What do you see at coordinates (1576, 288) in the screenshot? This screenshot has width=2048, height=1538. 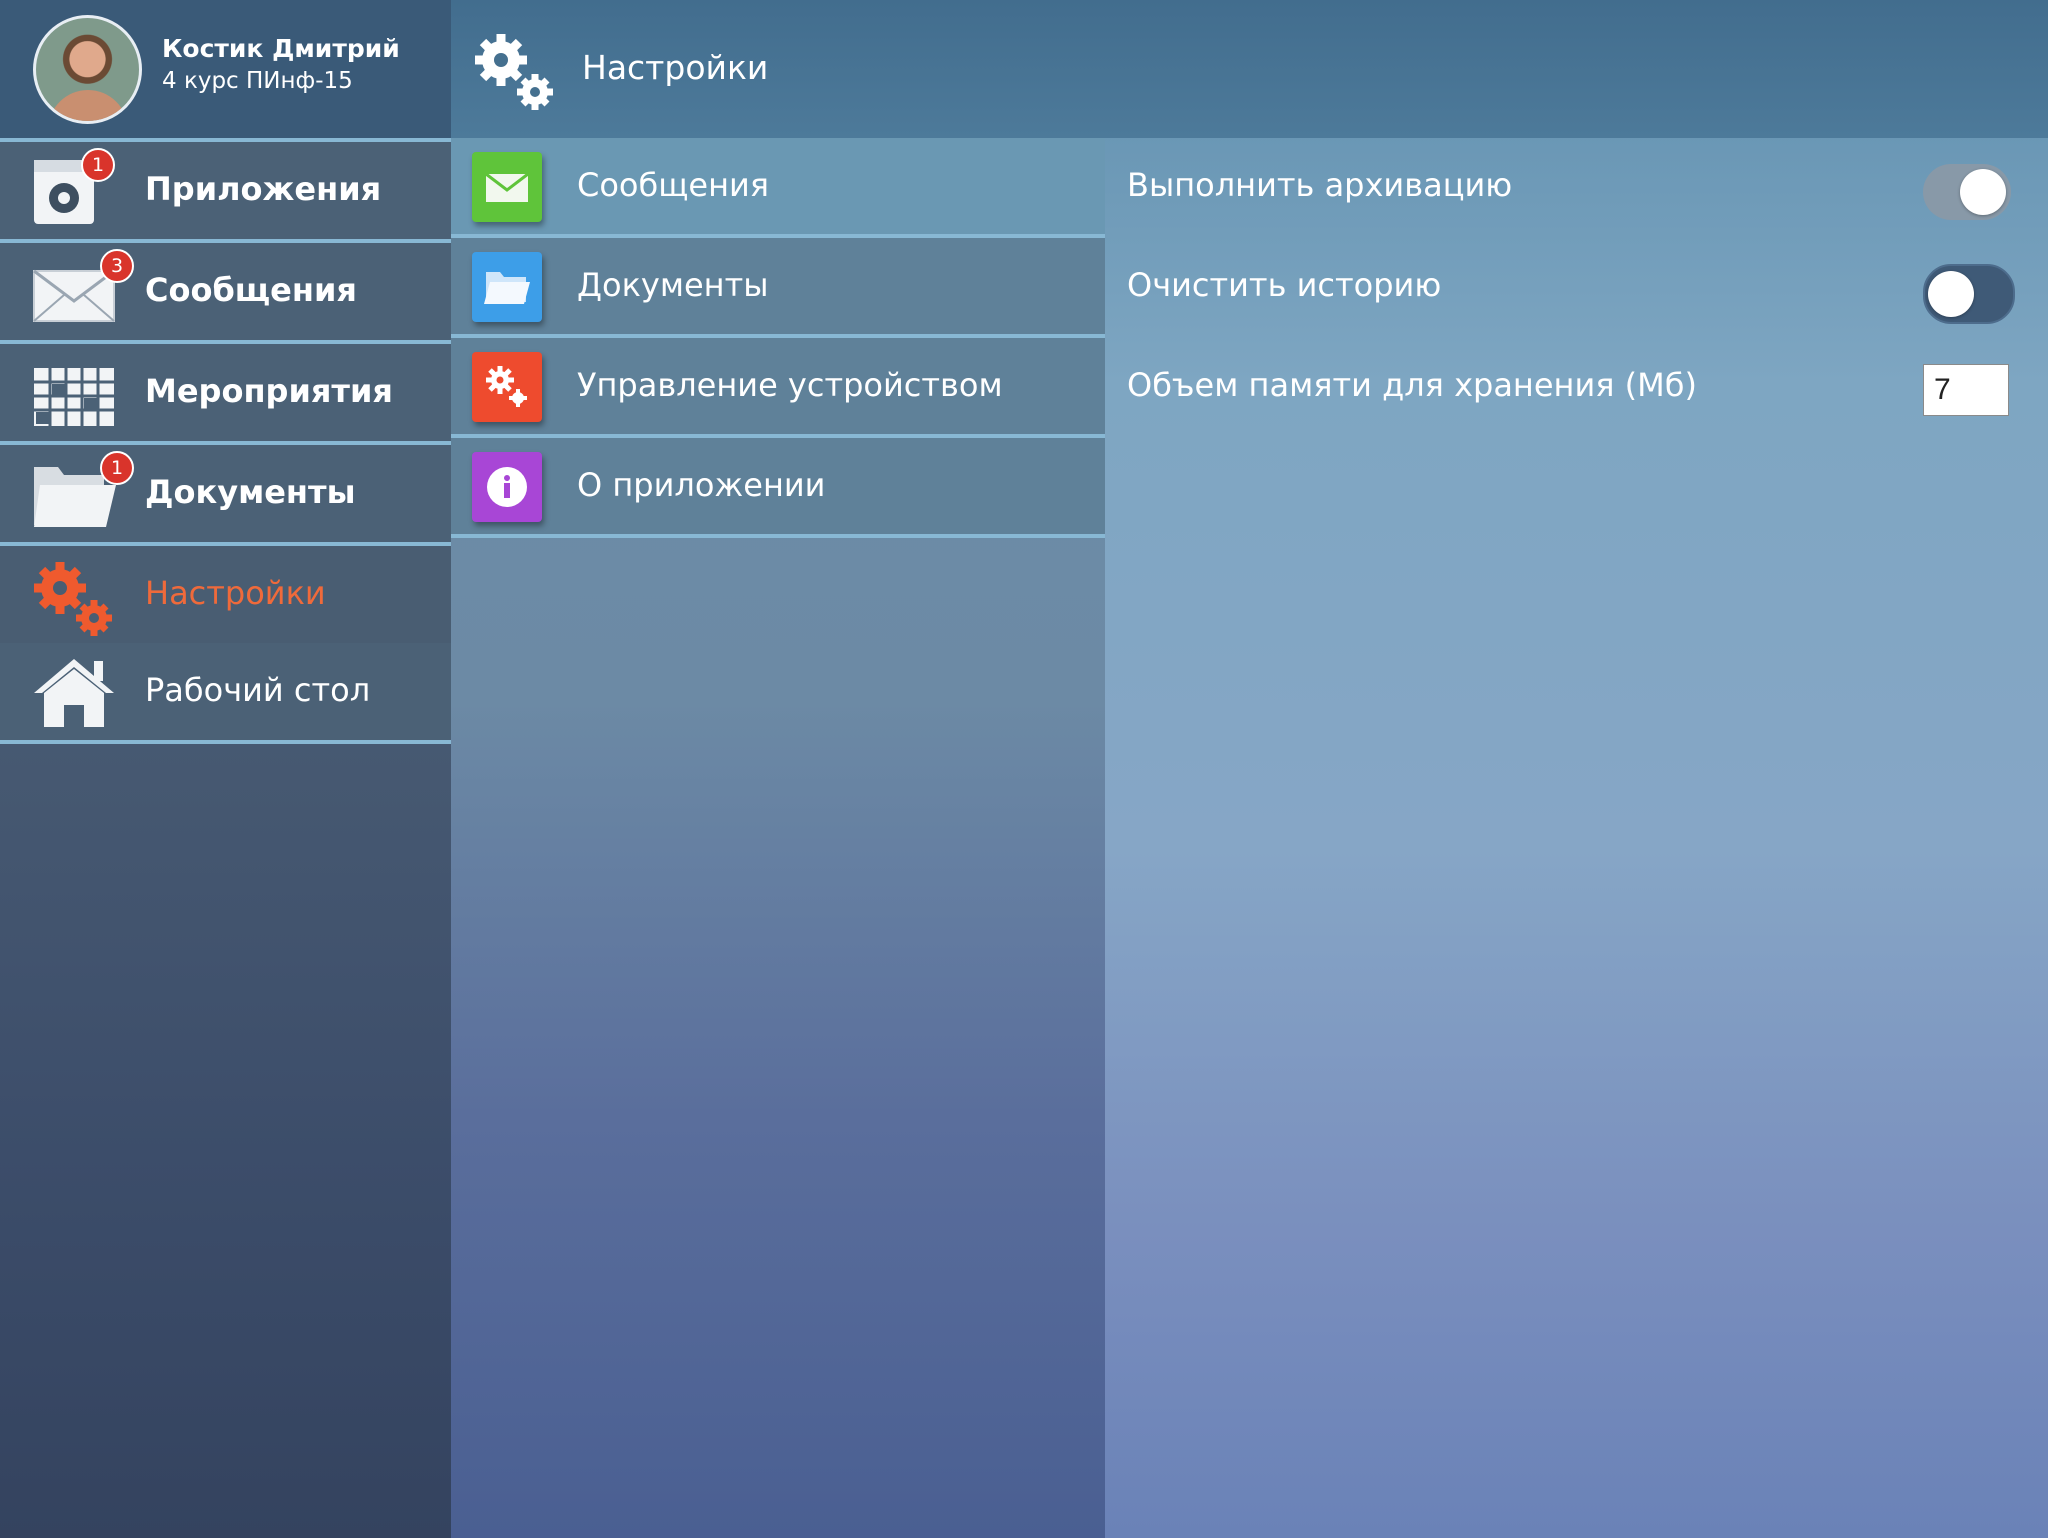 I see `setting-clear-history: Очистить историю` at bounding box center [1576, 288].